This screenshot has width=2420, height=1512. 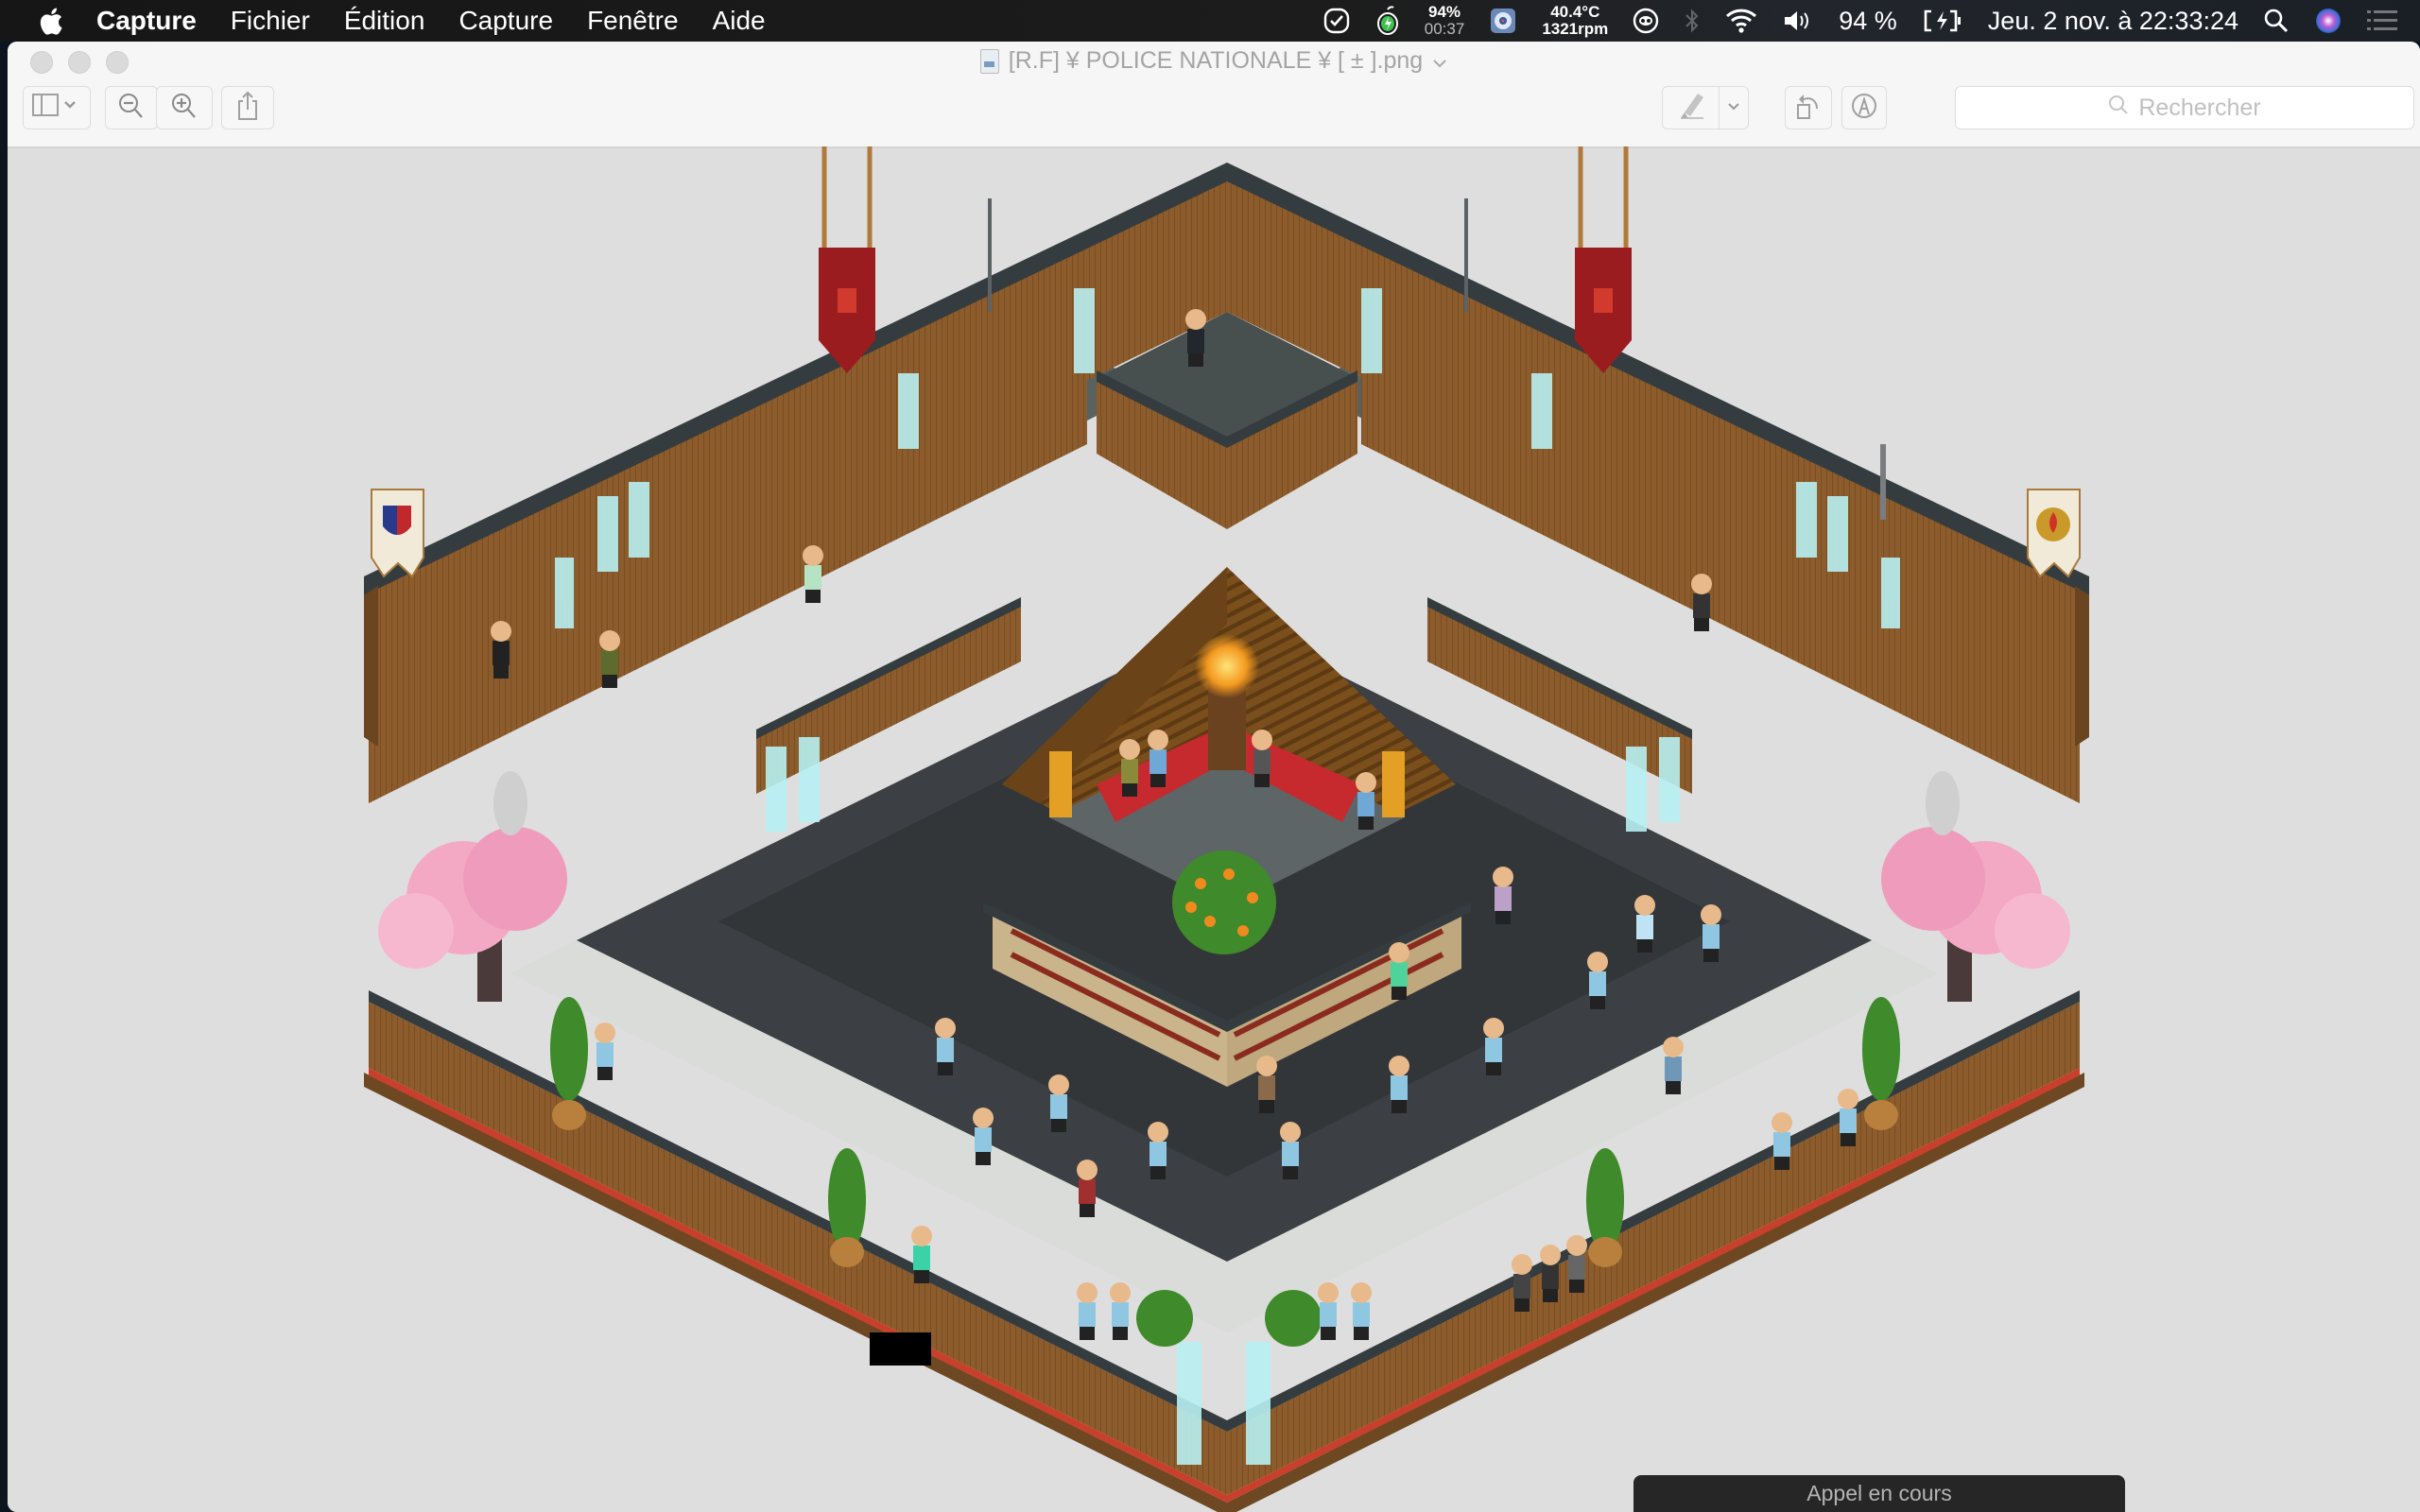 I want to click on wifi-icon, so click(x=1741, y=21).